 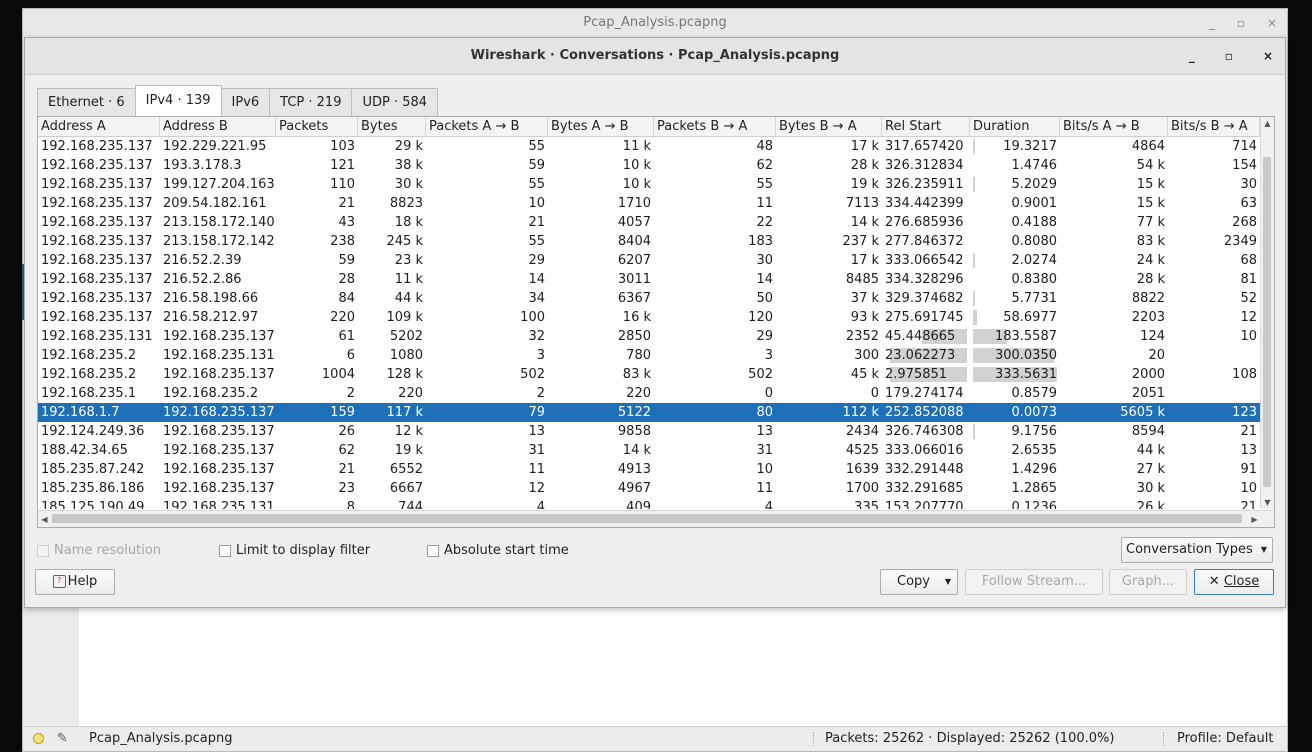 What do you see at coordinates (86, 102) in the screenshot?
I see `tab-ethernet: Ethernet · 6` at bounding box center [86, 102].